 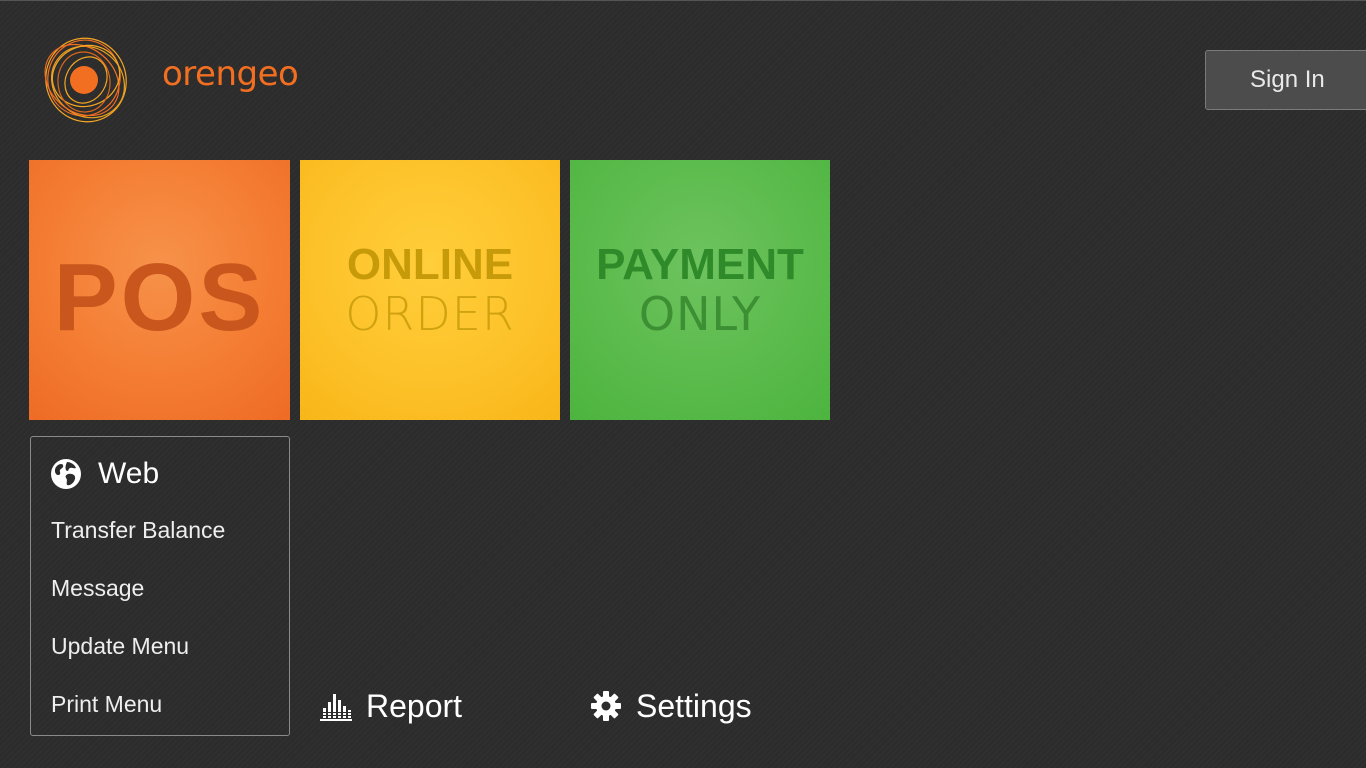 What do you see at coordinates (700, 264) in the screenshot?
I see `payment-only-line1: PAYMENT` at bounding box center [700, 264].